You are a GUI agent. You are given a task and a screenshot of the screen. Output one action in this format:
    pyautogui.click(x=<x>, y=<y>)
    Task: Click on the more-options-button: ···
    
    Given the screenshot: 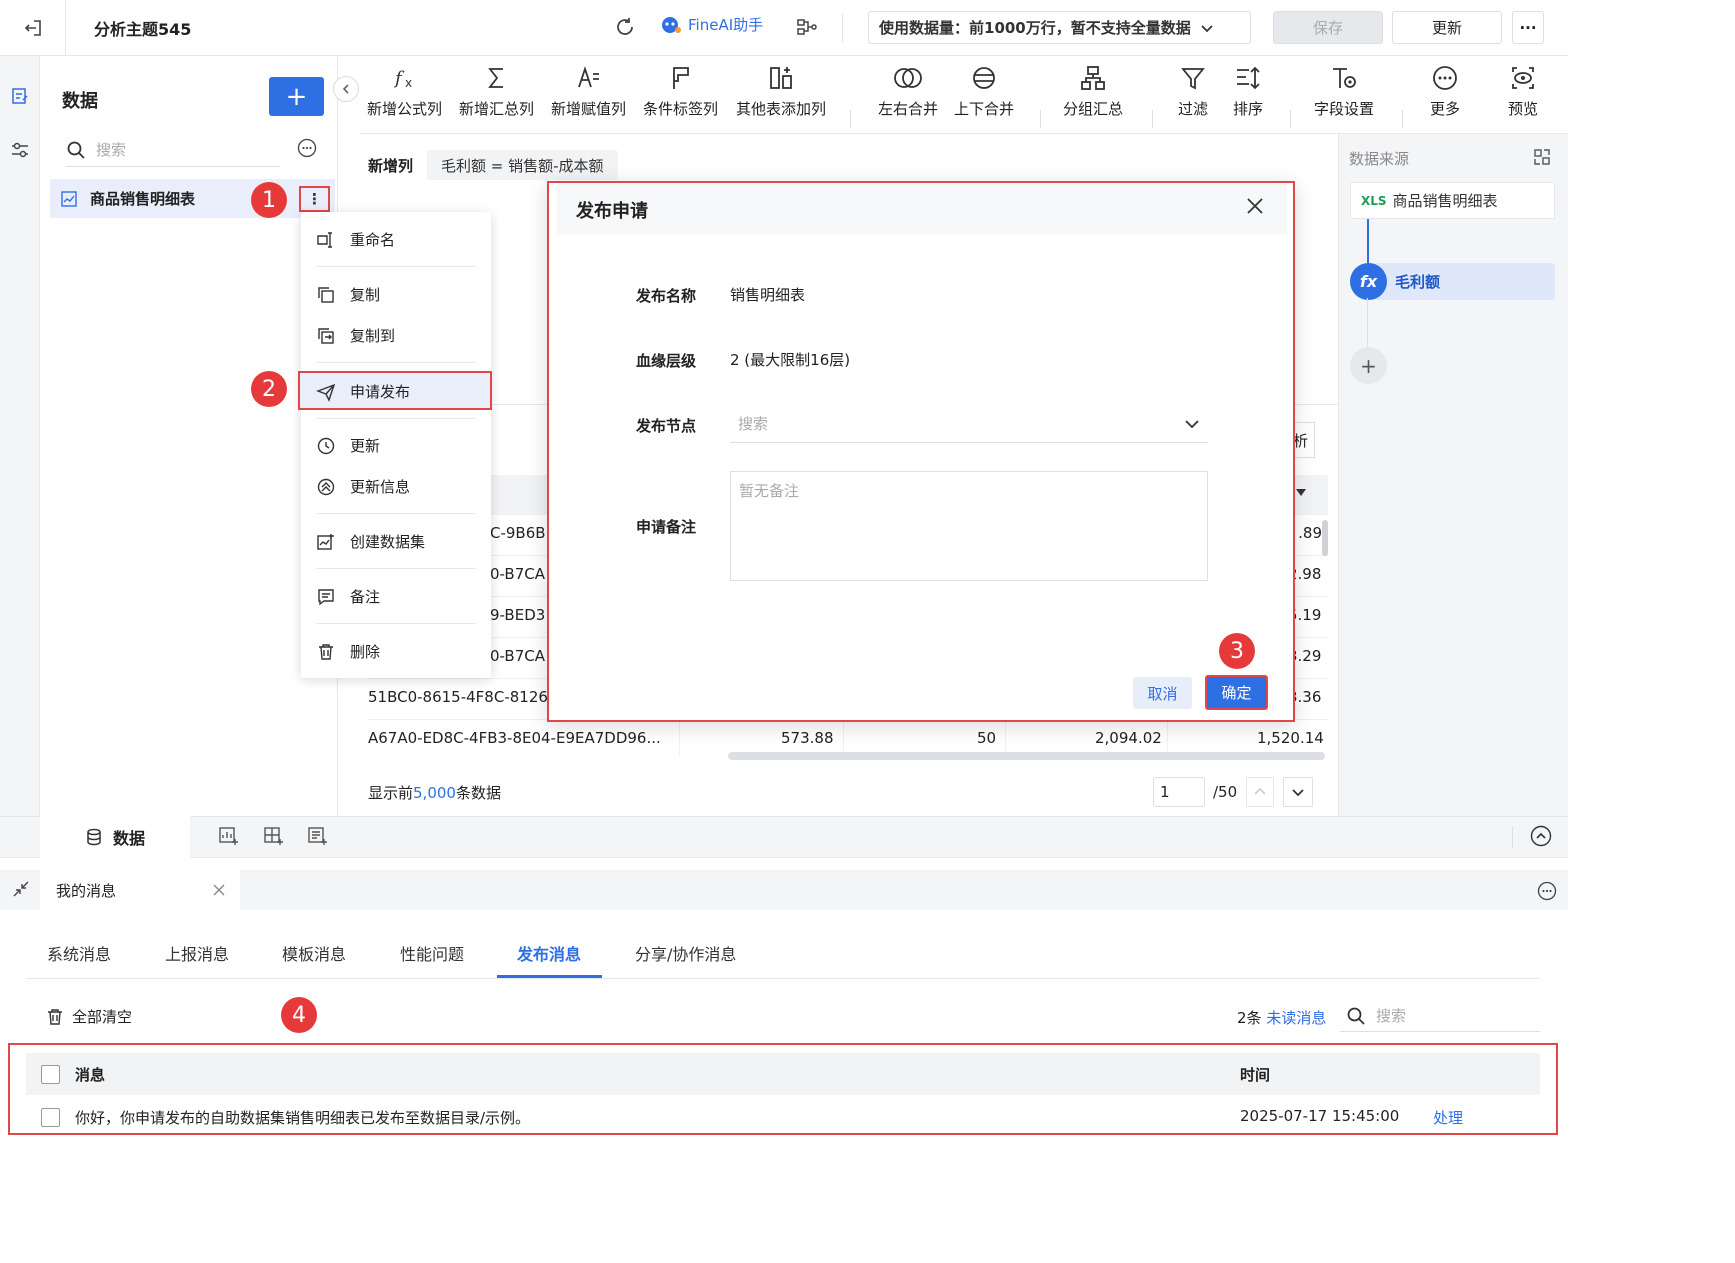 What is the action you would take?
    pyautogui.click(x=1528, y=27)
    